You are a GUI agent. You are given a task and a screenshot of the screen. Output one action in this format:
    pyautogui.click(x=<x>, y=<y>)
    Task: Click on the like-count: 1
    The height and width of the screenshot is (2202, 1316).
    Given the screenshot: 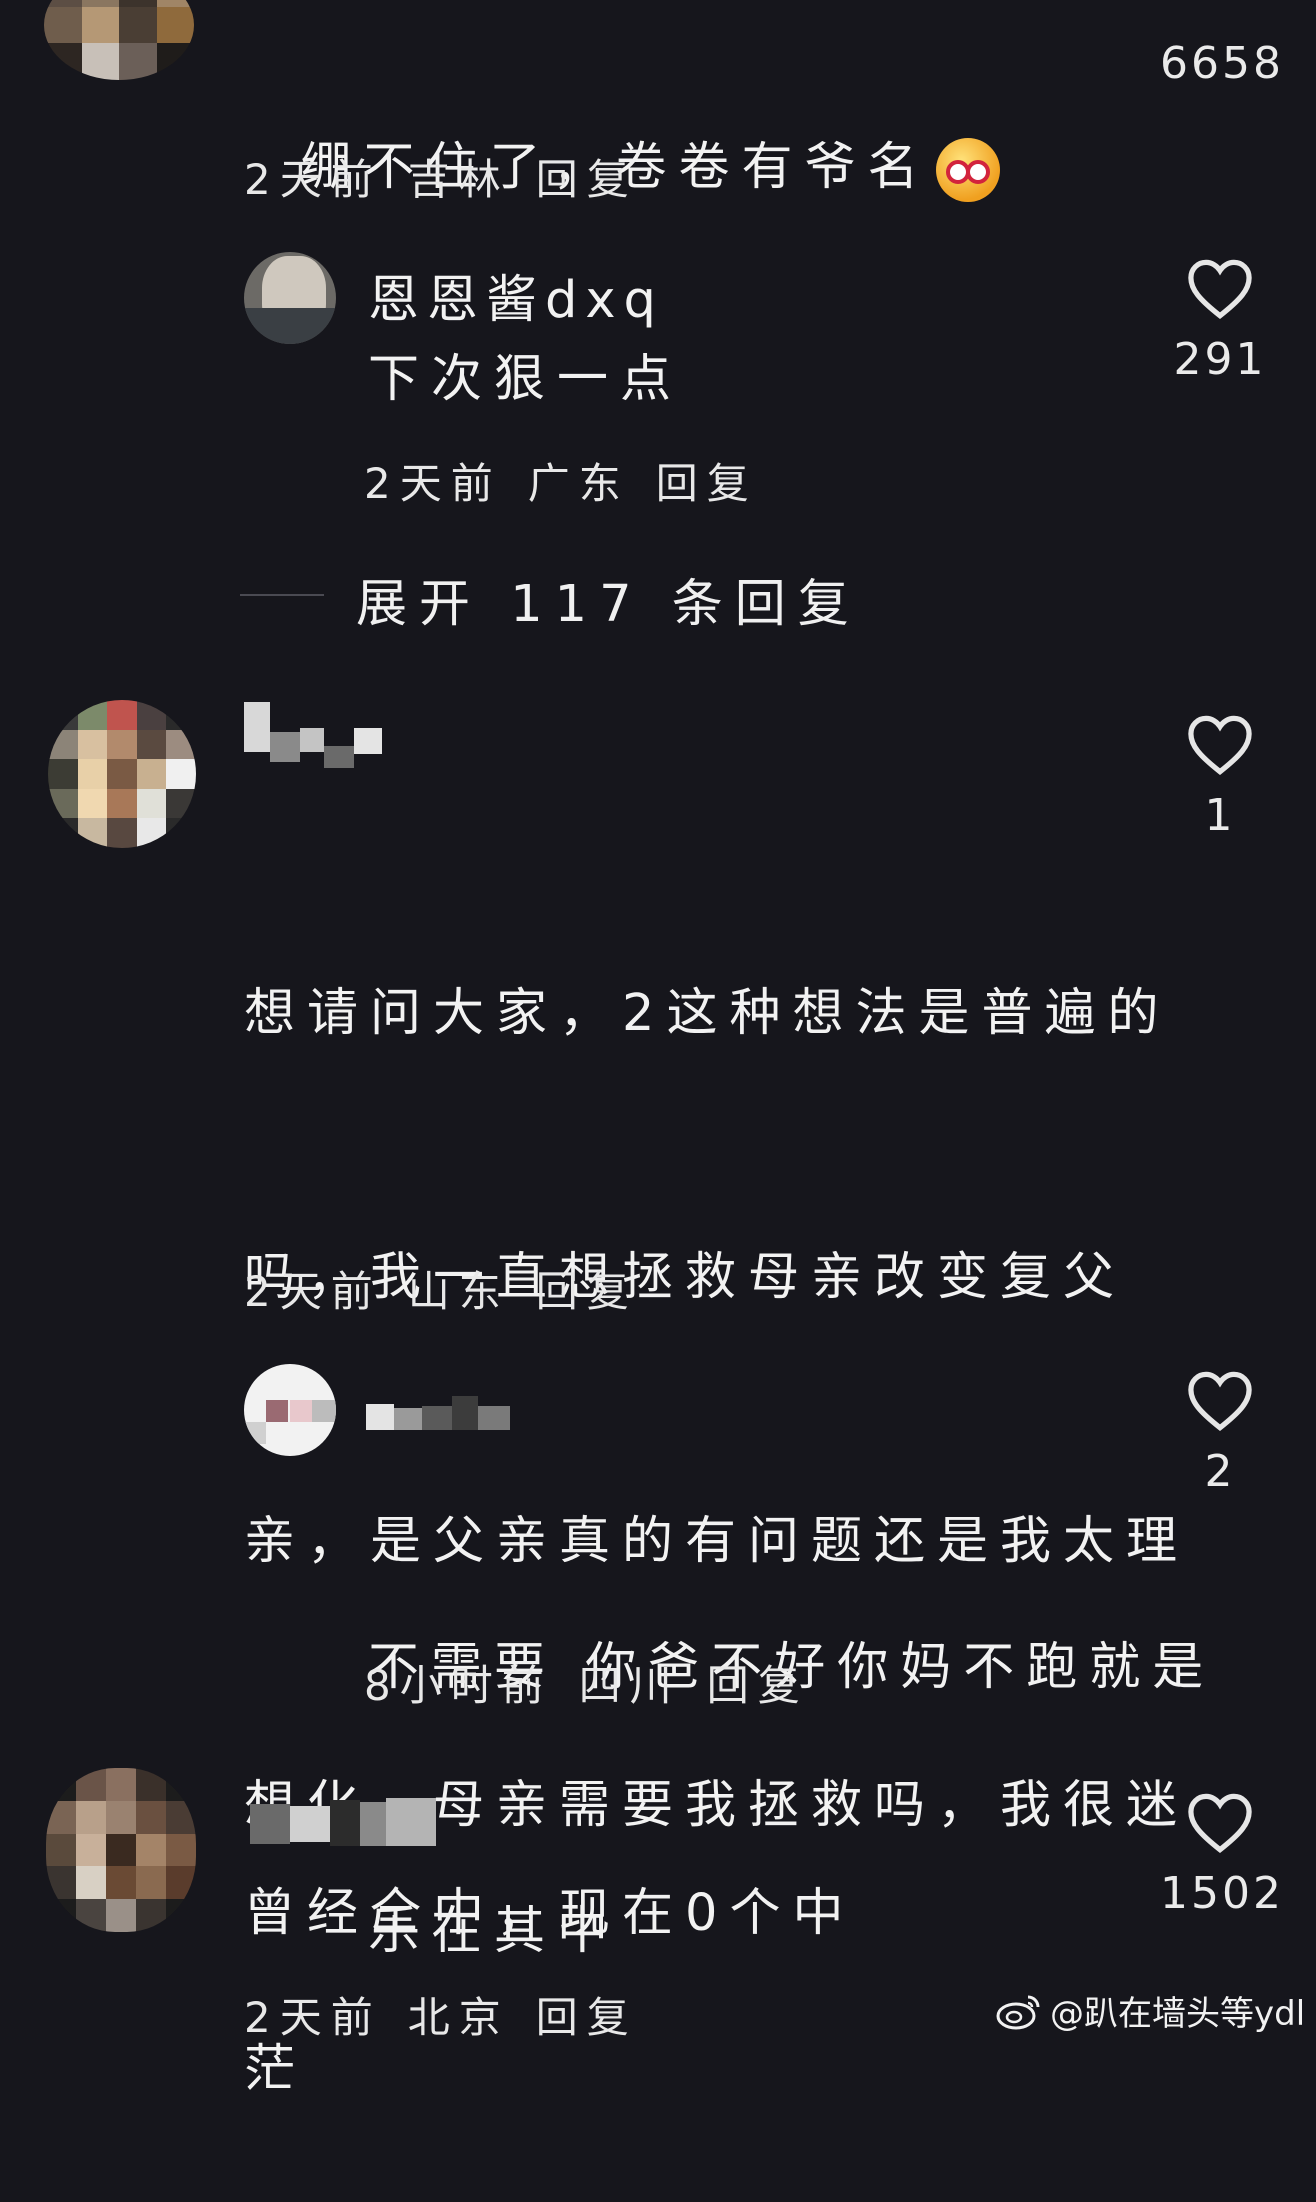 What is the action you would take?
    pyautogui.click(x=1220, y=815)
    